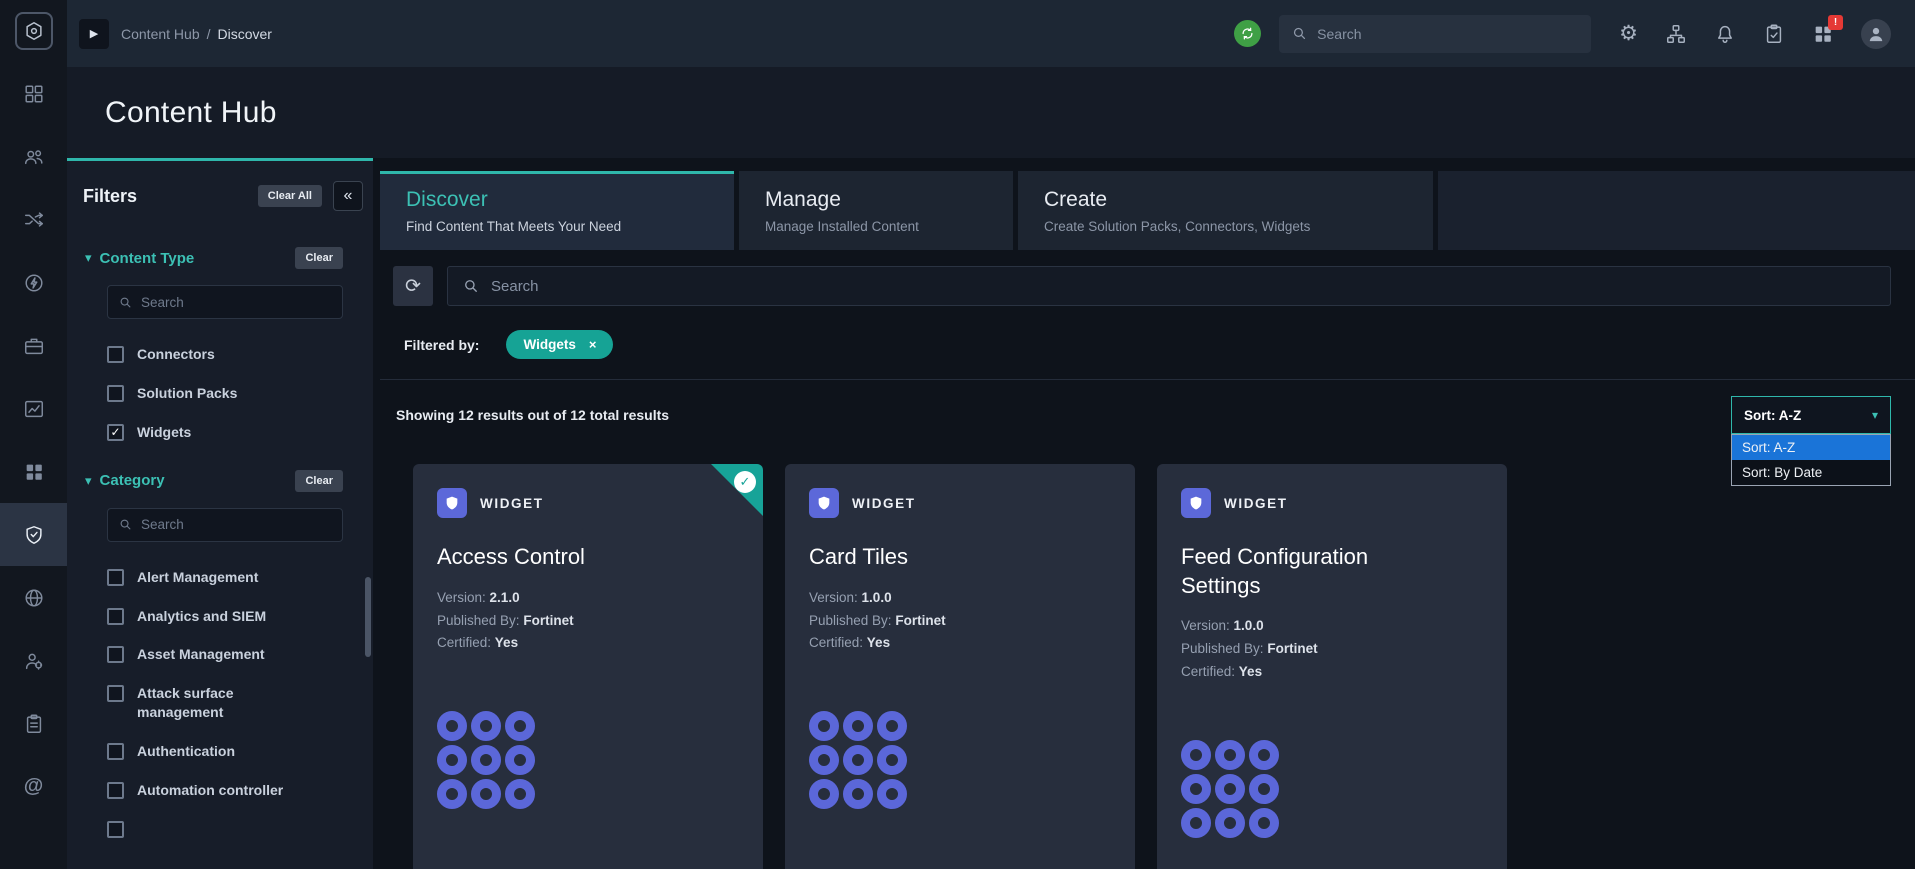  I want to click on sidebar-item-playbooks, so click(33, 219).